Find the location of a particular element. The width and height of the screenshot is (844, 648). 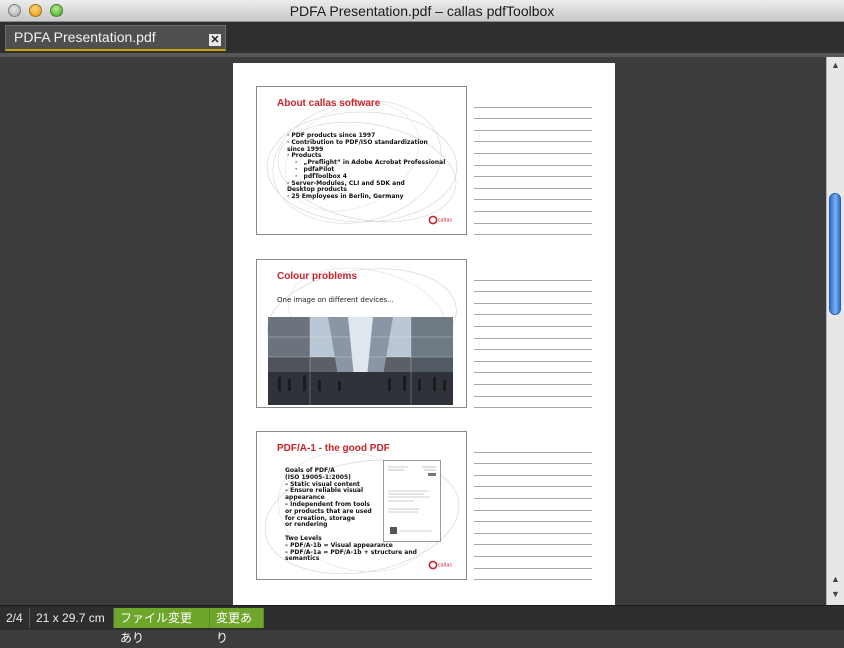

tab-document: PDFA Presentation.pdf ✕ is located at coordinates (115, 38).